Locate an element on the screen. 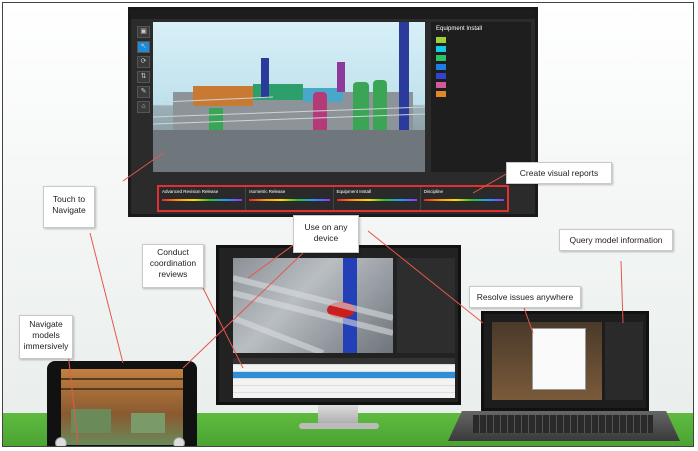 The width and height of the screenshot is (698, 451). callout-query-model: Query model information is located at coordinates (616, 240).